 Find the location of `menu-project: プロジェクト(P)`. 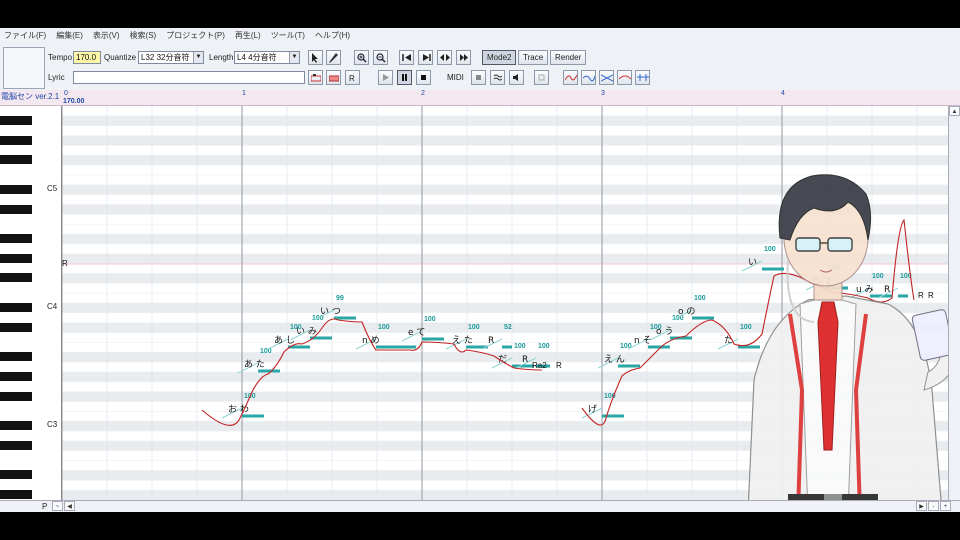

menu-project: プロジェクト(P) is located at coordinates (195, 35).